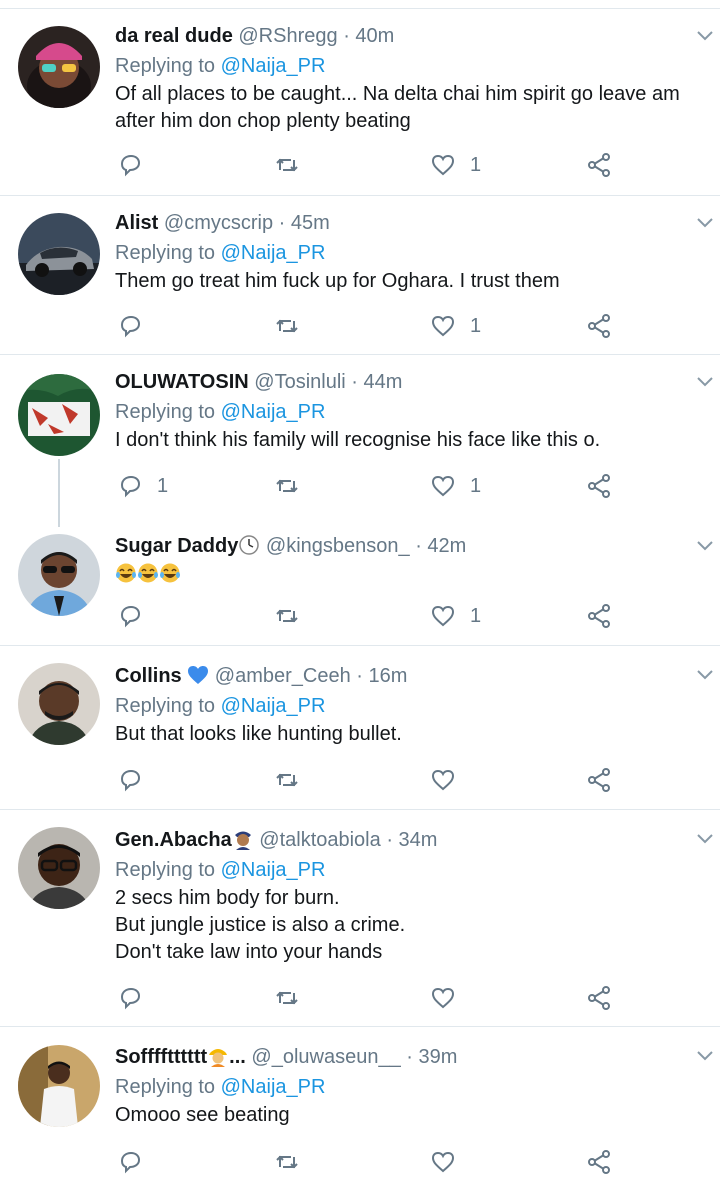 This screenshot has width=720, height=1189. What do you see at coordinates (403, 1057) in the screenshot?
I see `tweet-header: Sofffftttttt... @_oluwaseun__ · 39m` at bounding box center [403, 1057].